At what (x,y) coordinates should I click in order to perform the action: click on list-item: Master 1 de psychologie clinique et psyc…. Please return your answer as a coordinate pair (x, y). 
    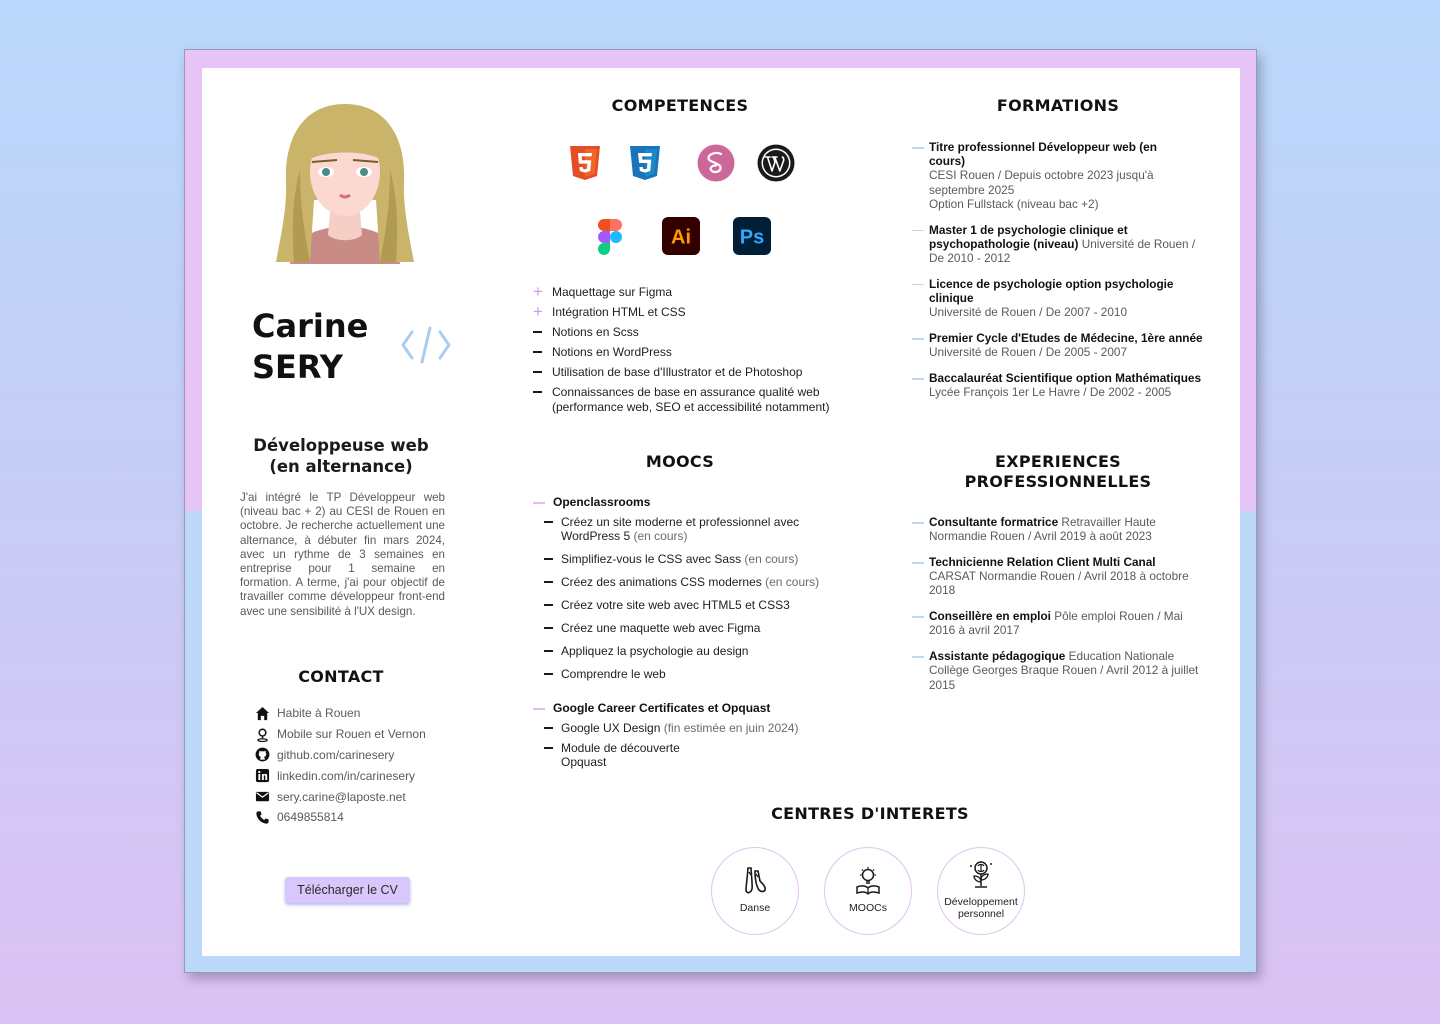
    Looking at the image, I should click on (1062, 244).